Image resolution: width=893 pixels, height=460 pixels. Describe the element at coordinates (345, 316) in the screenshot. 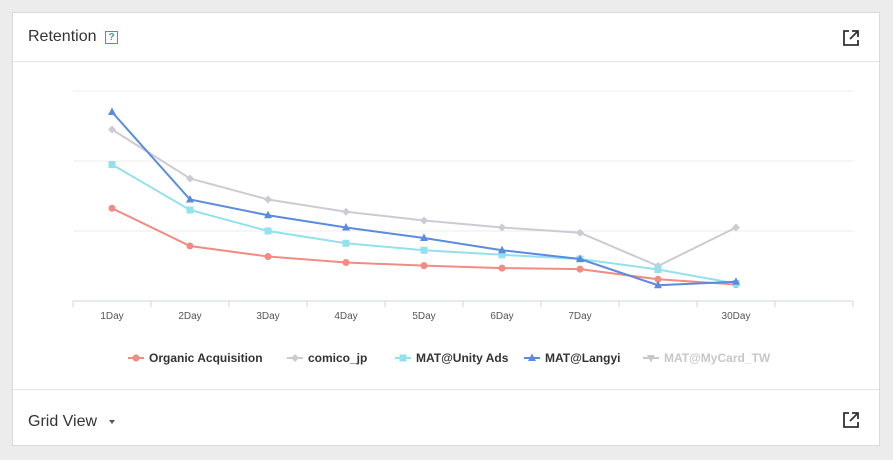

I see `x-tick-label: 4Day` at that location.